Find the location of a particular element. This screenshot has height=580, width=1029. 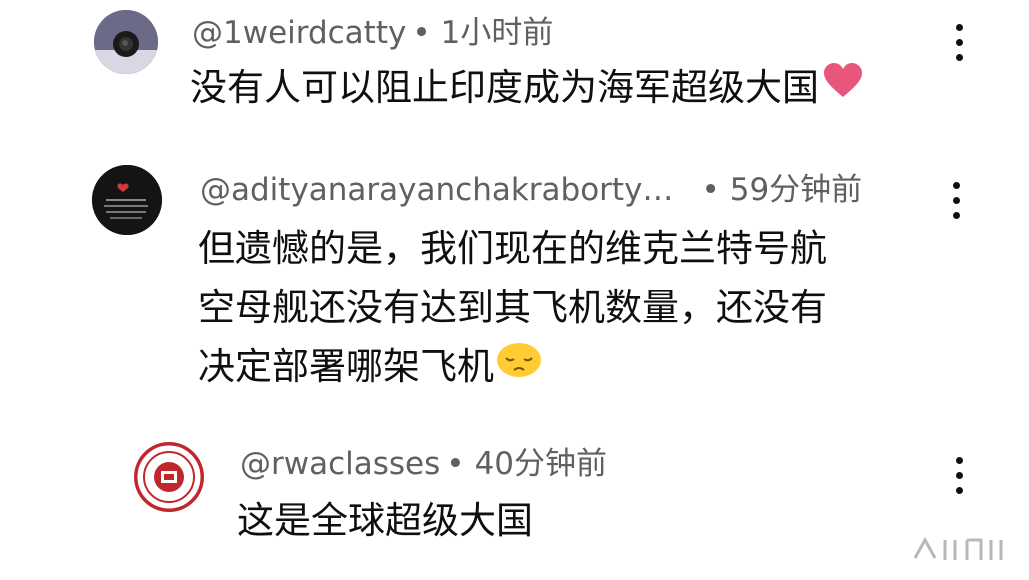

comment-text-line: 决定部署哪架飞机 is located at coordinates (512, 366).